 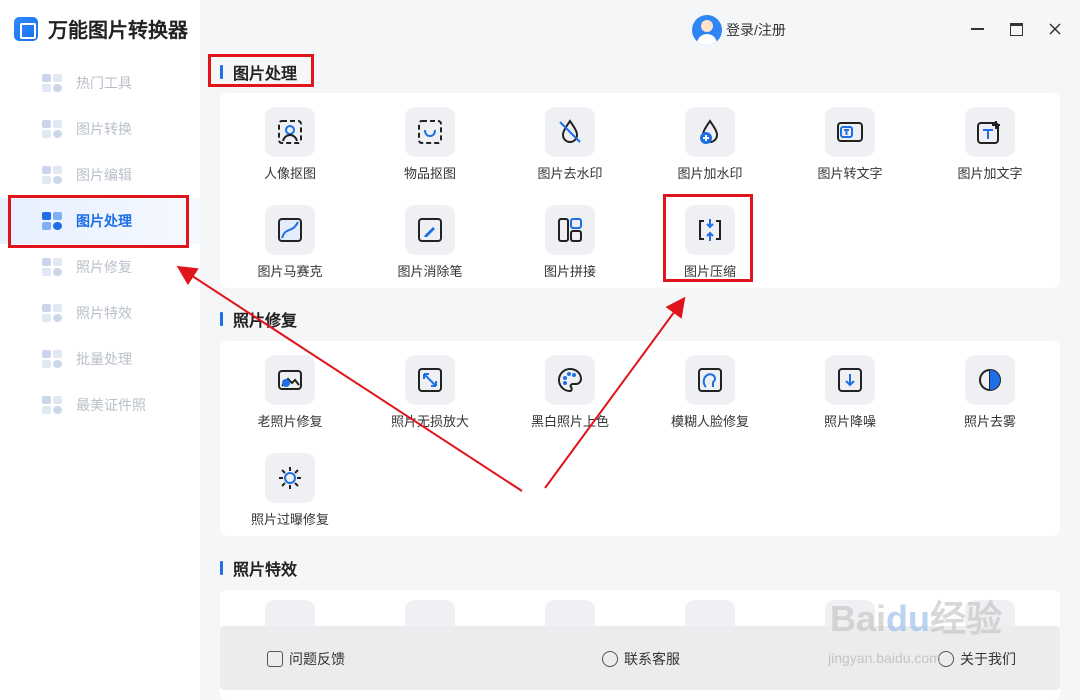 What do you see at coordinates (884, 658) in the screenshot?
I see `watermark-url: jingyan.baidu.com` at bounding box center [884, 658].